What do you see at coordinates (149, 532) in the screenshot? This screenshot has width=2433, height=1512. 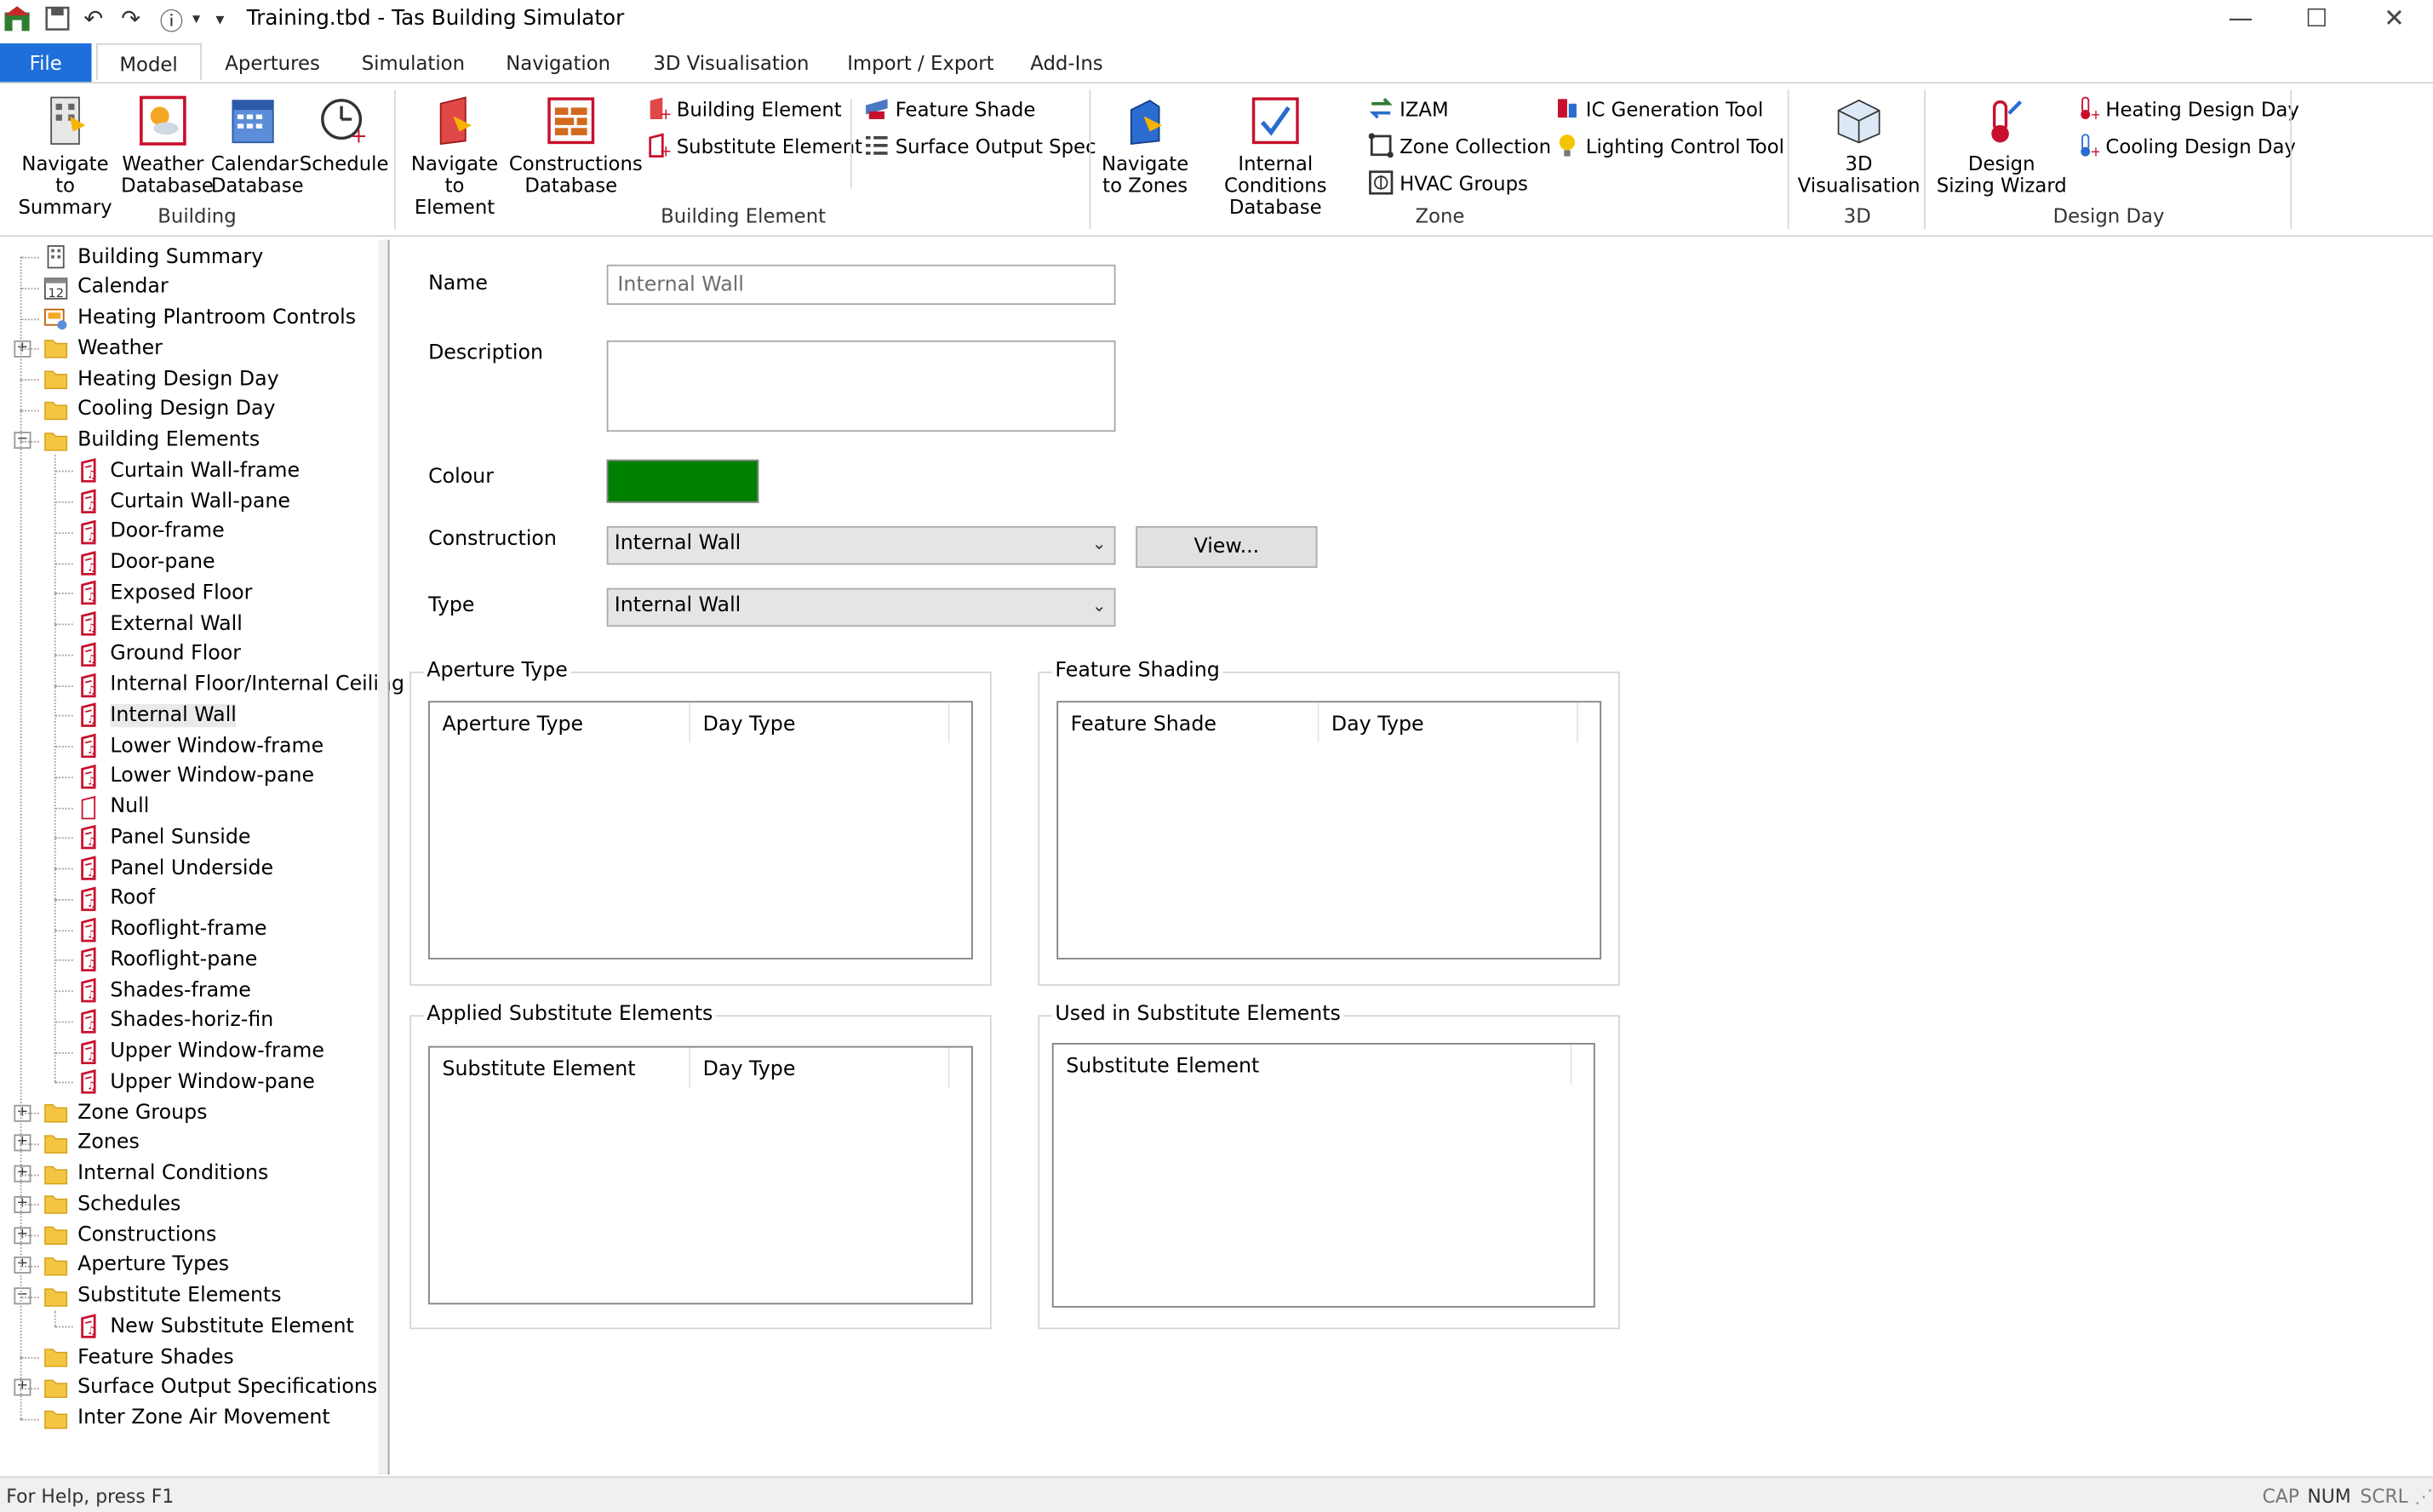 I see `tree-child-door-frame: ♫ Door-frame` at bounding box center [149, 532].